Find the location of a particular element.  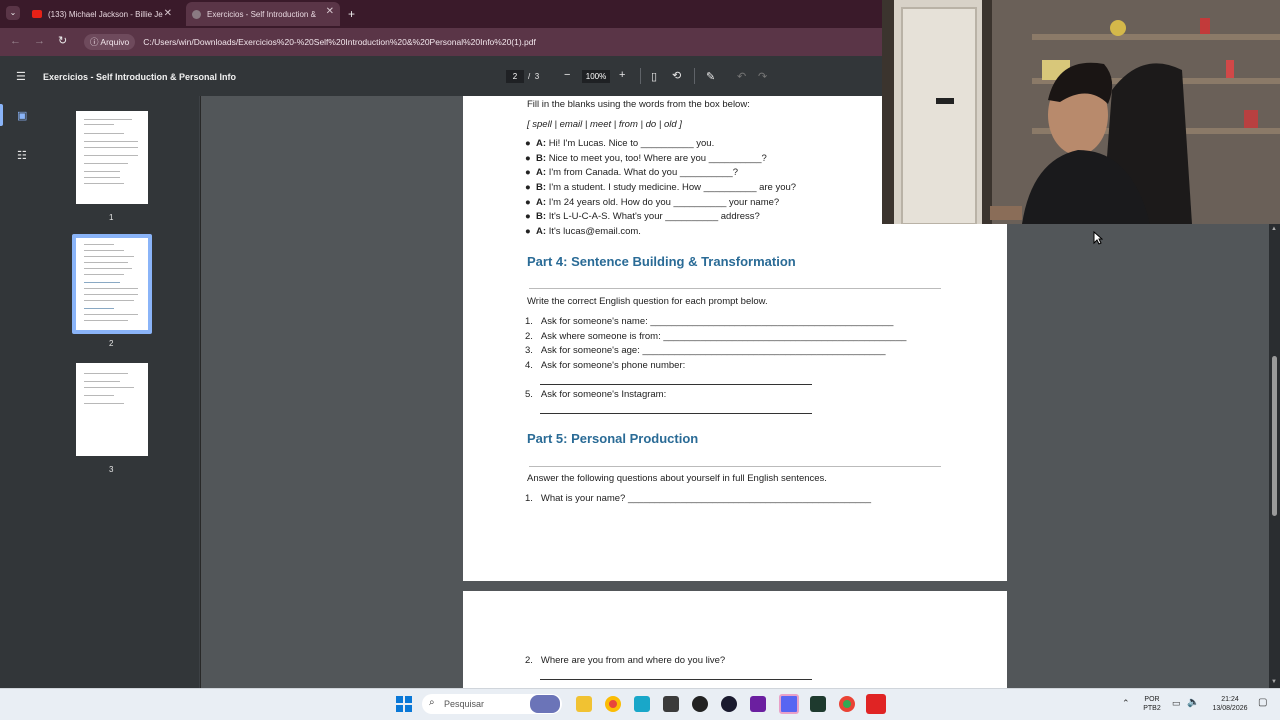

webcam-feed-image is located at coordinates (1081, 112).